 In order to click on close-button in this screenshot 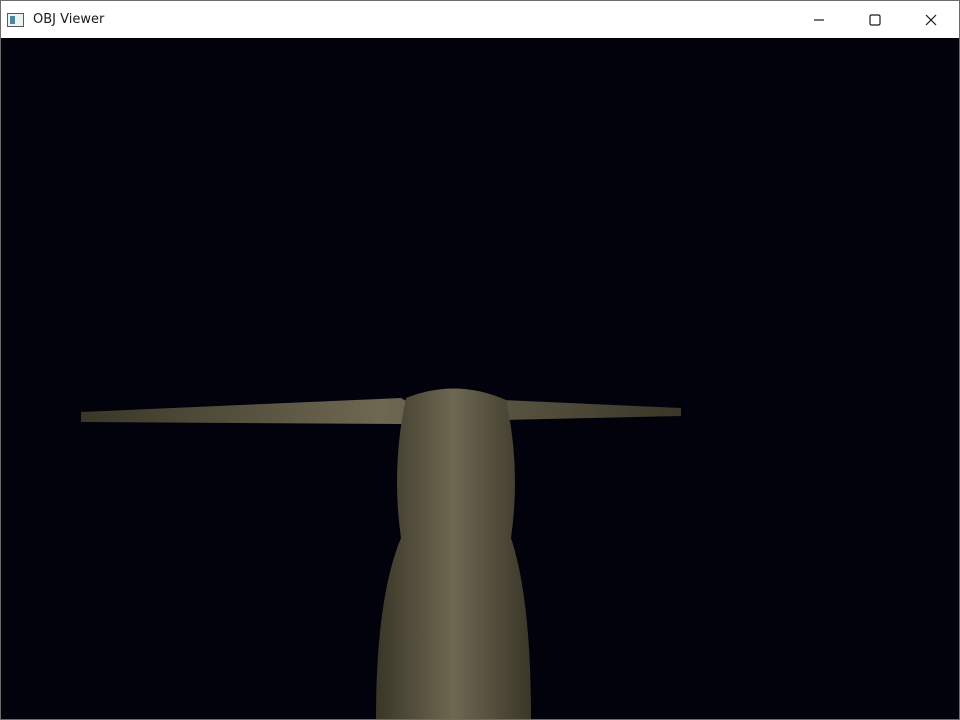, I will do `click(931, 19)`.